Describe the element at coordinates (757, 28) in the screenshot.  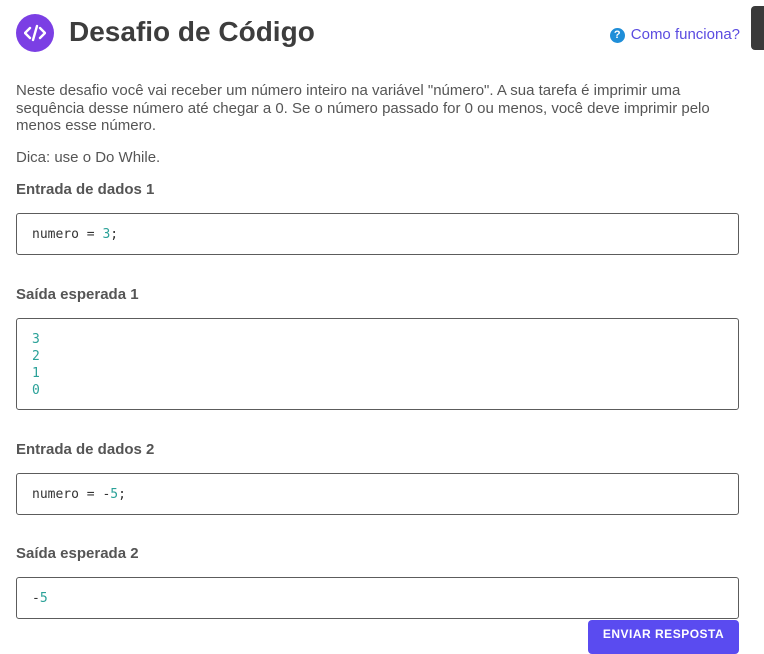
I see `side-panel-tab` at that location.